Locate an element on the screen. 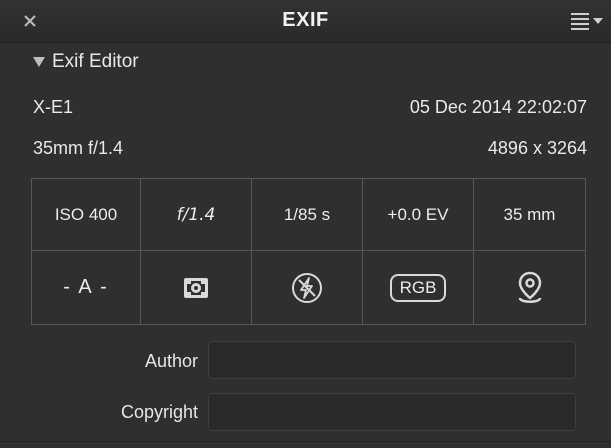 The height and width of the screenshot is (448, 611). image-dimensions: 4896 x 3264 is located at coordinates (537, 148).